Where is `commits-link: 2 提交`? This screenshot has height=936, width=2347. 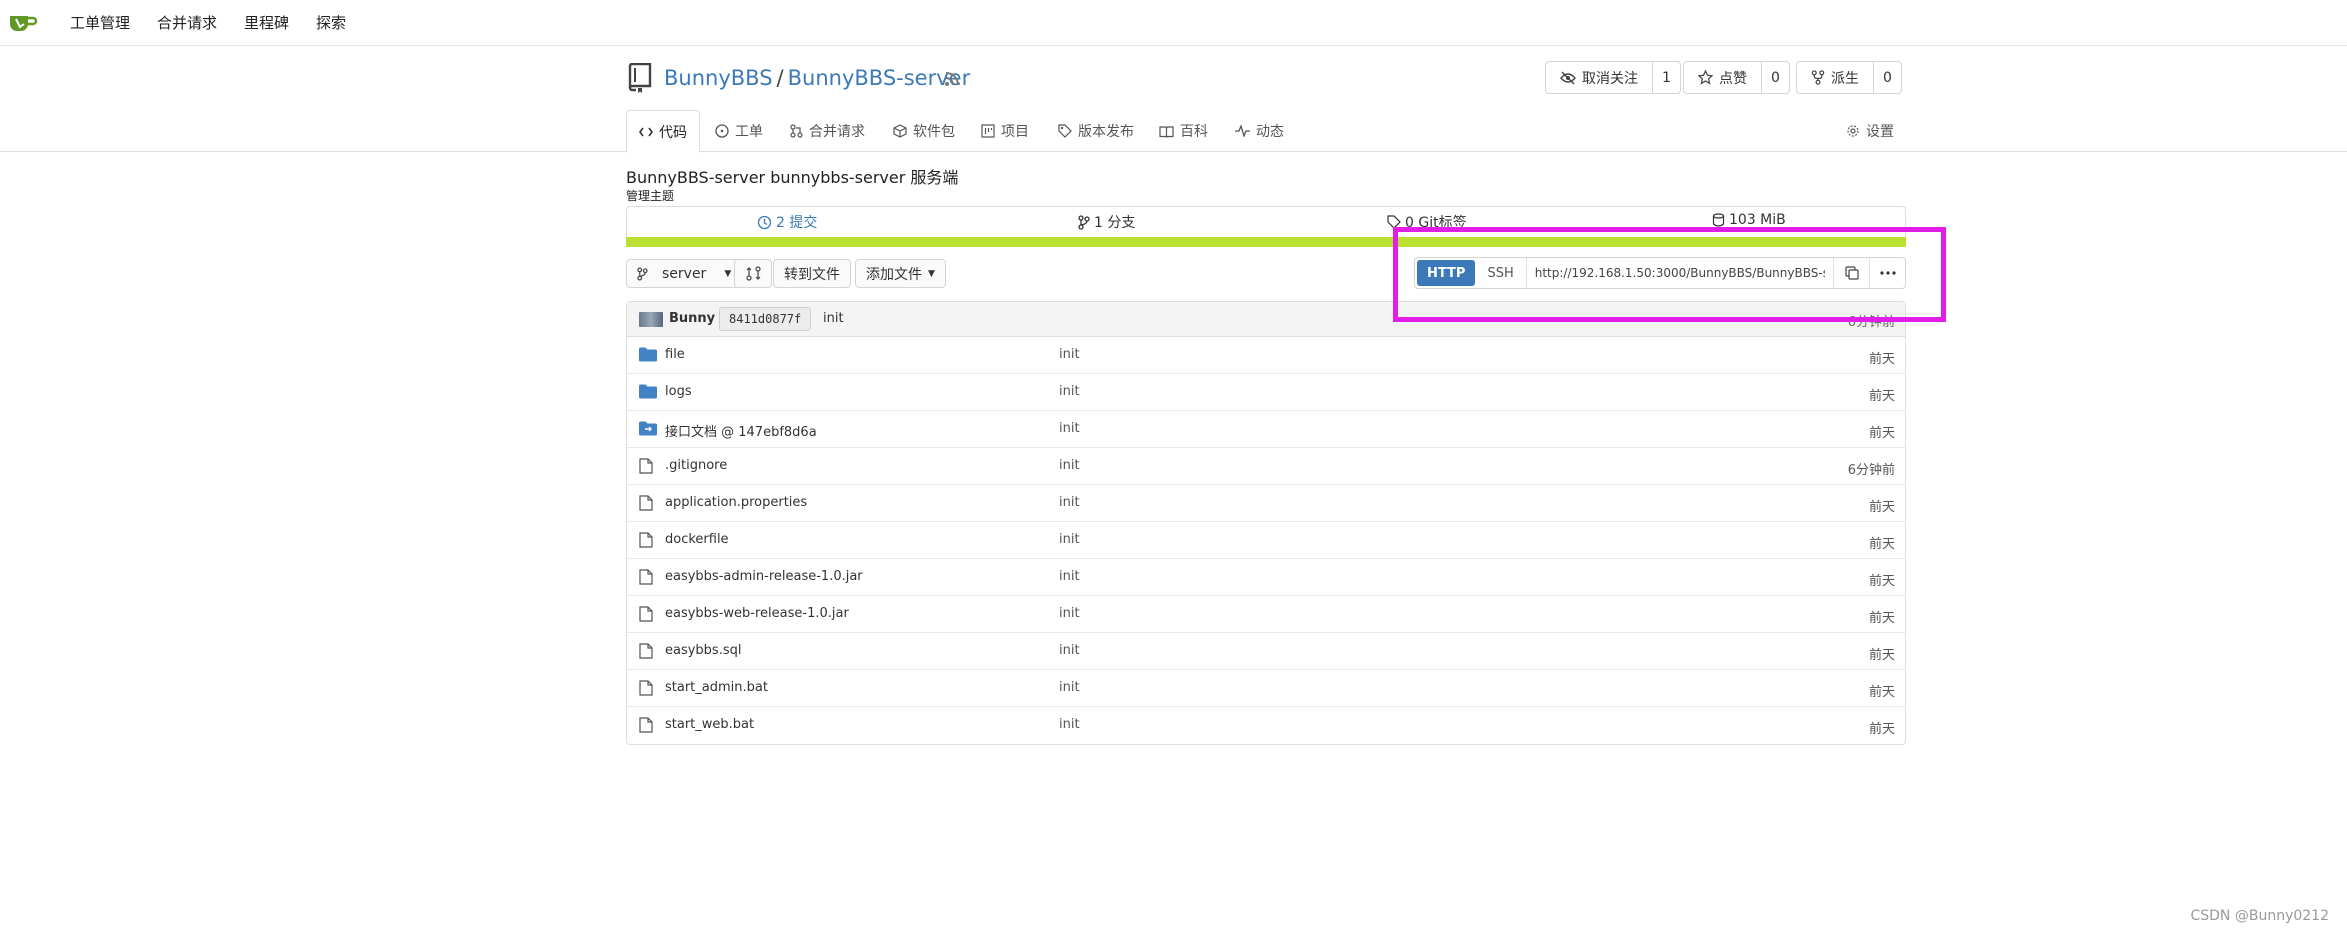
commits-link: 2 提交 is located at coordinates (787, 222).